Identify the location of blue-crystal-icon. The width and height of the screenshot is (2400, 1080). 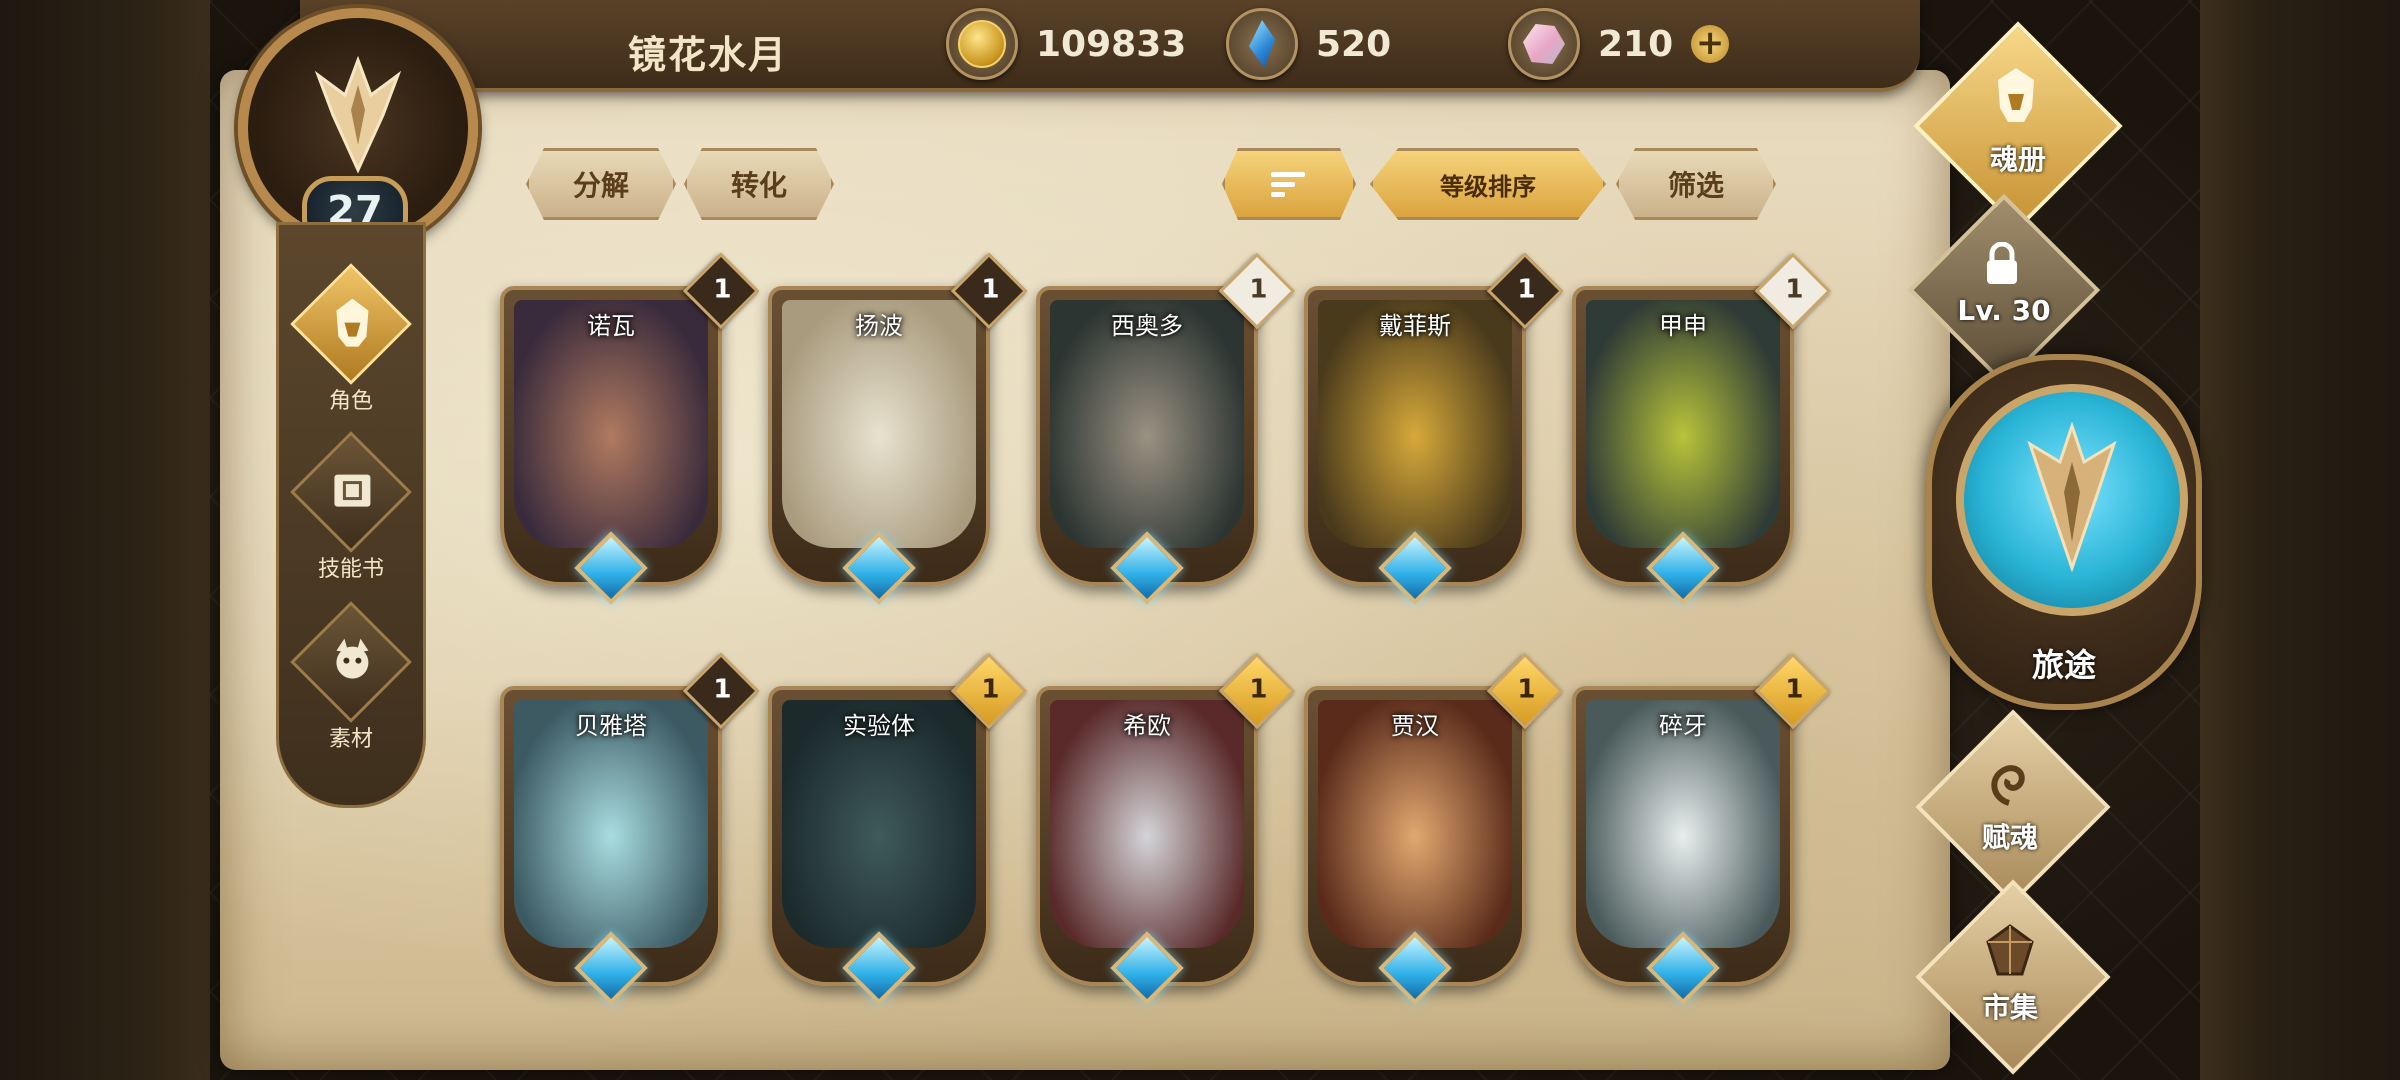
(1262, 44).